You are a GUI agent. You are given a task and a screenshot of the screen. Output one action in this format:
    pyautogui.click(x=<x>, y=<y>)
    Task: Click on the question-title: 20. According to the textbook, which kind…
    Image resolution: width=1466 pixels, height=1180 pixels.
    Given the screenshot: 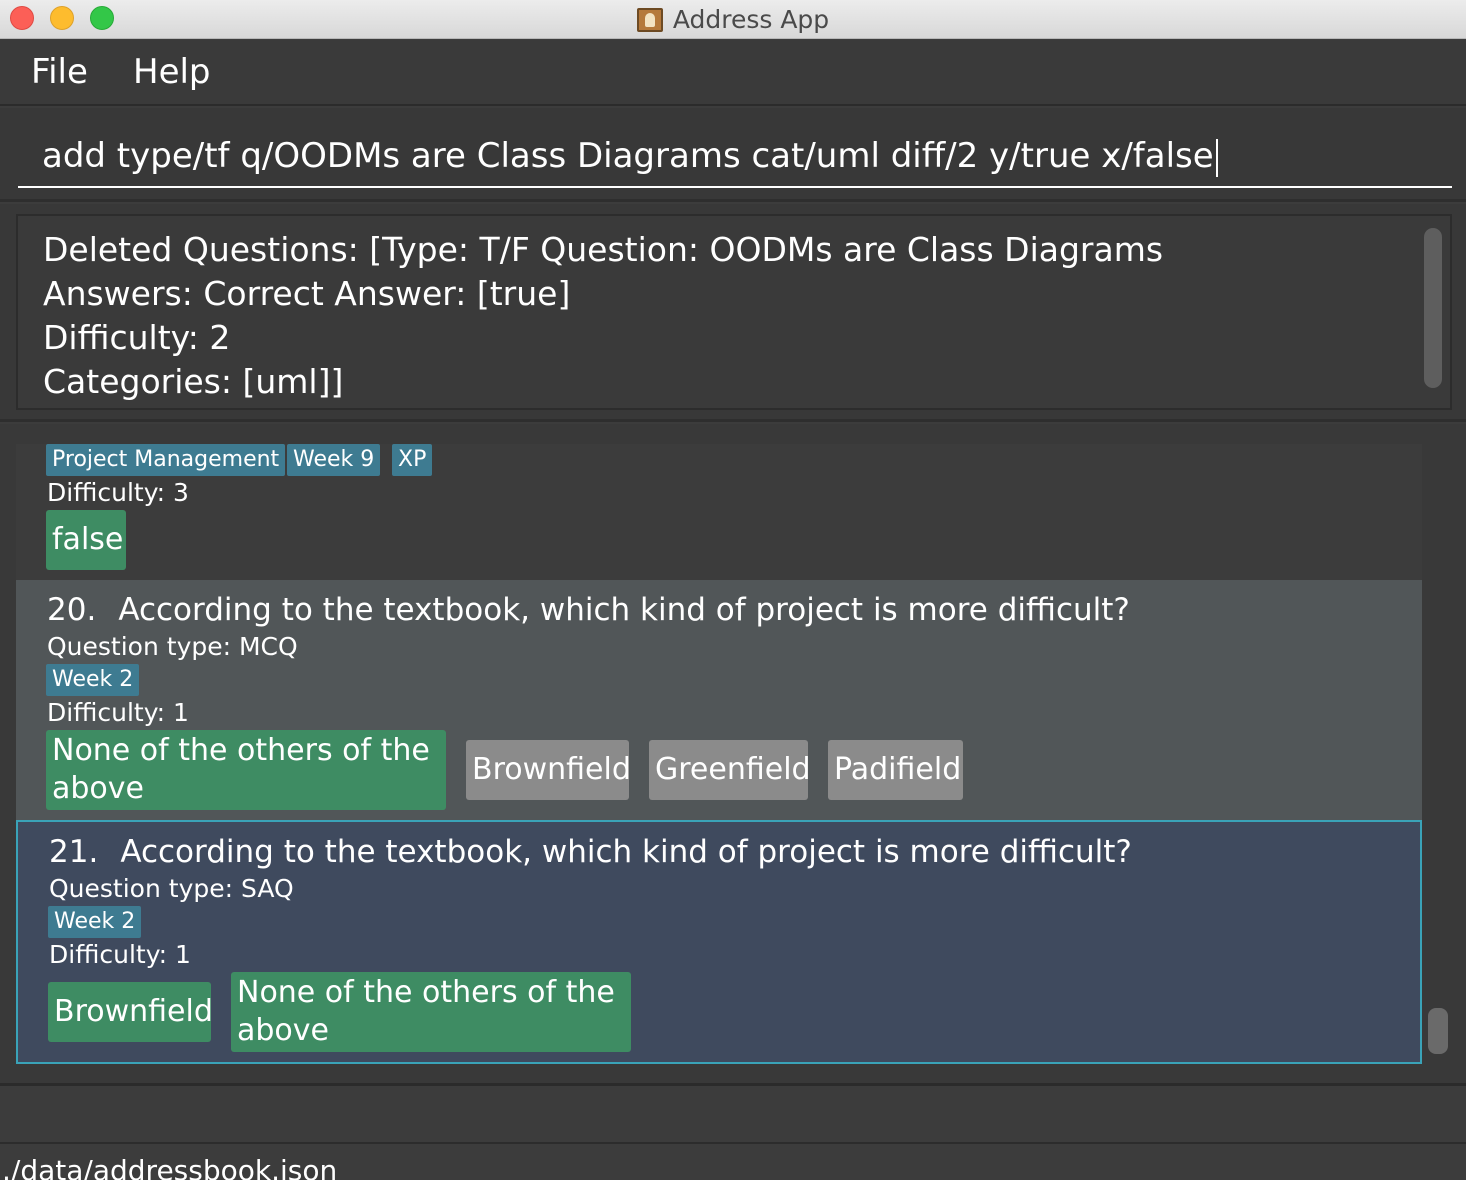 What is the action you would take?
    pyautogui.click(x=588, y=610)
    